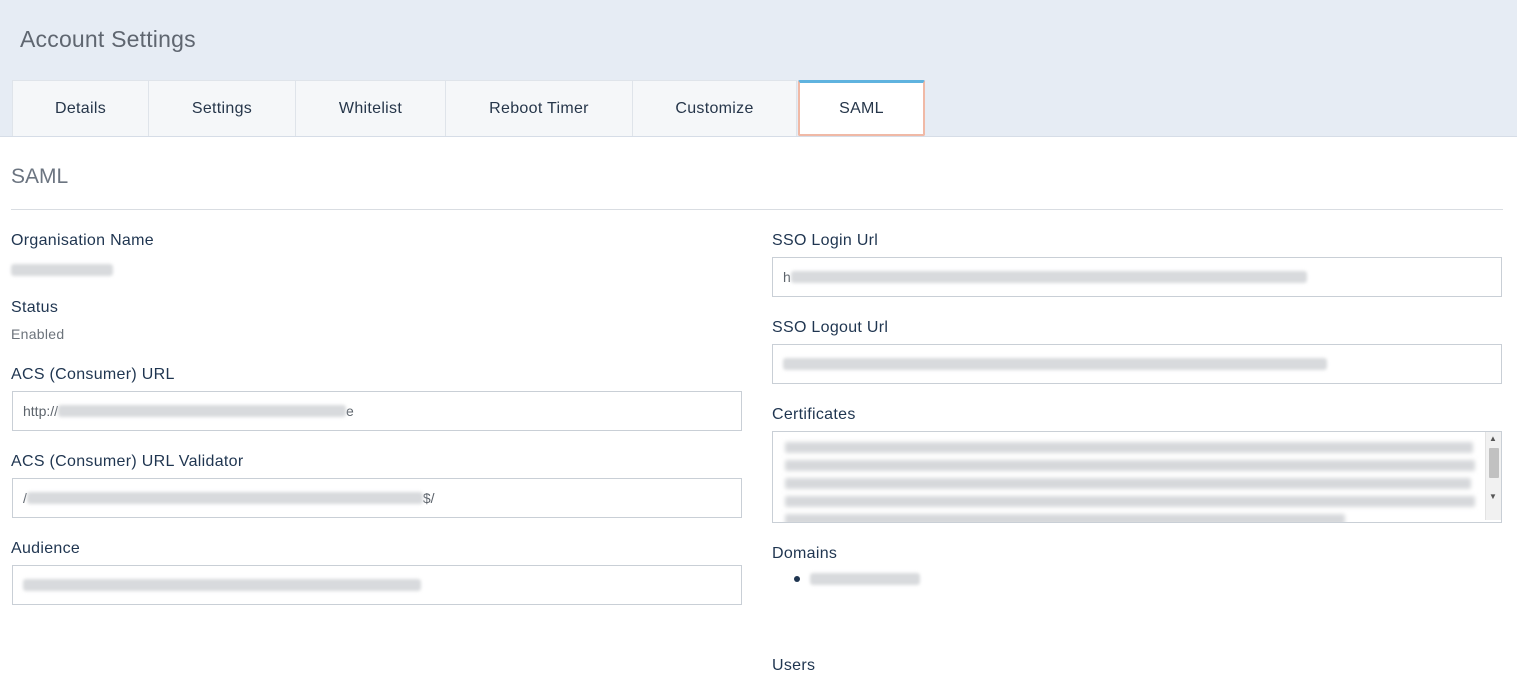  What do you see at coordinates (41, 411) in the screenshot?
I see `acs-url-value-start: http://` at bounding box center [41, 411].